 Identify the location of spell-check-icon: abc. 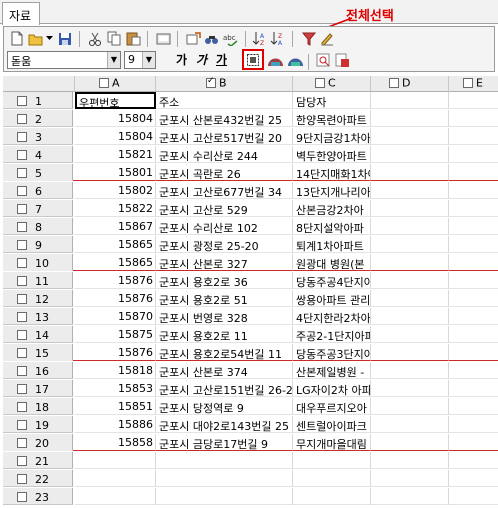
(231, 38).